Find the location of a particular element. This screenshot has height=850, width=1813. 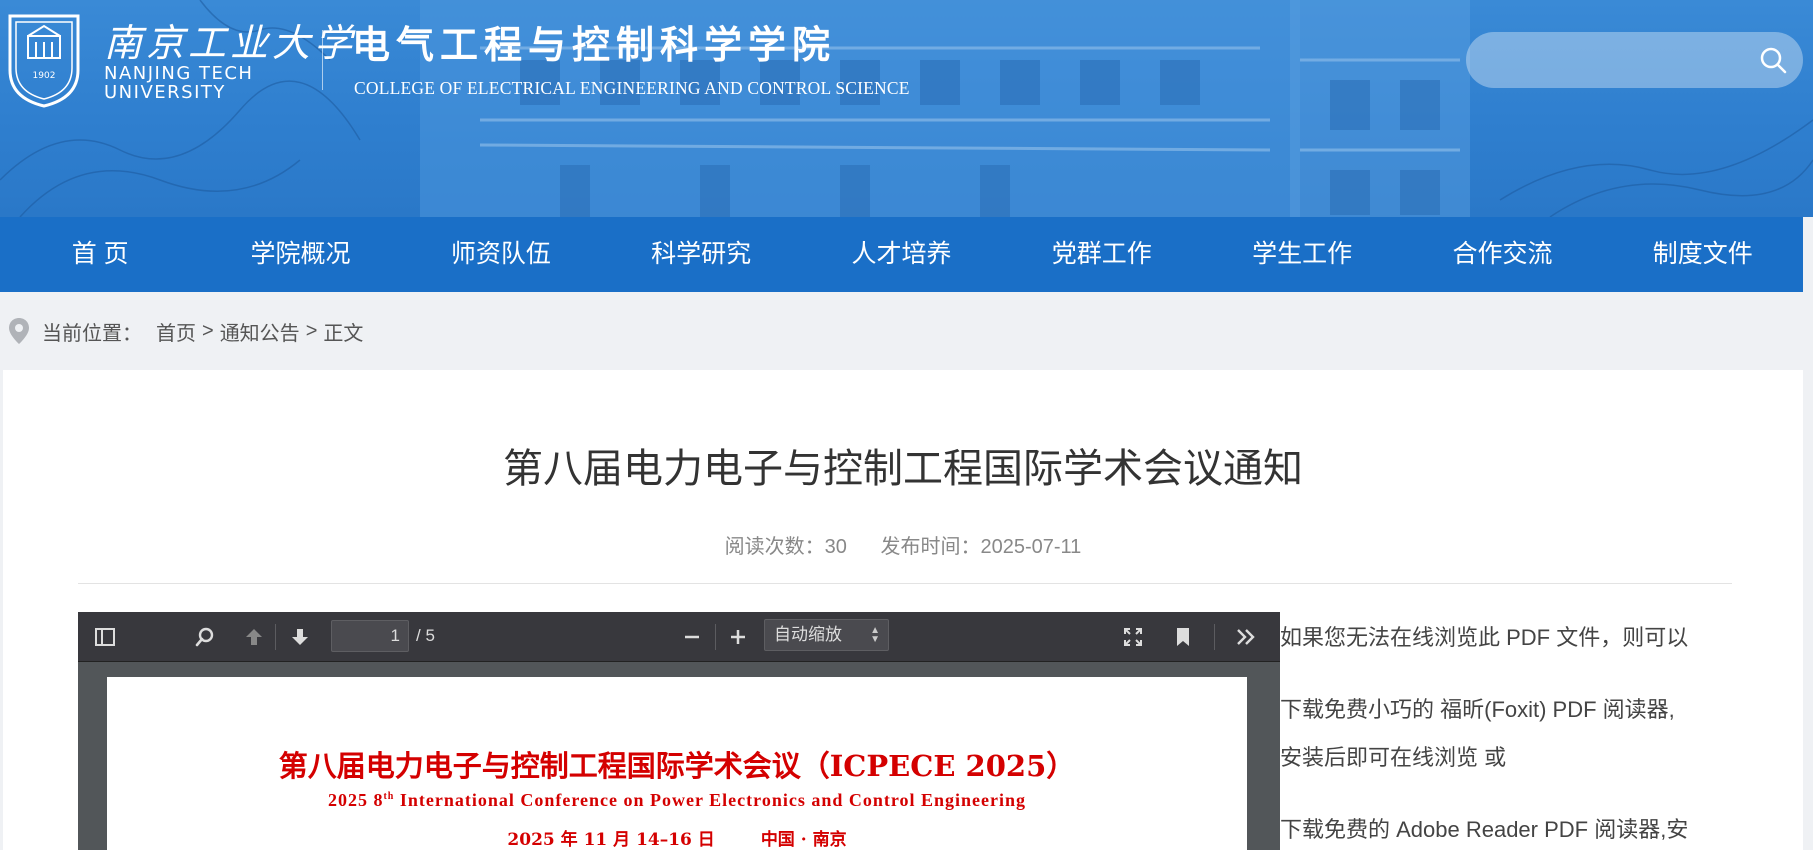

search-box is located at coordinates (1634, 60).